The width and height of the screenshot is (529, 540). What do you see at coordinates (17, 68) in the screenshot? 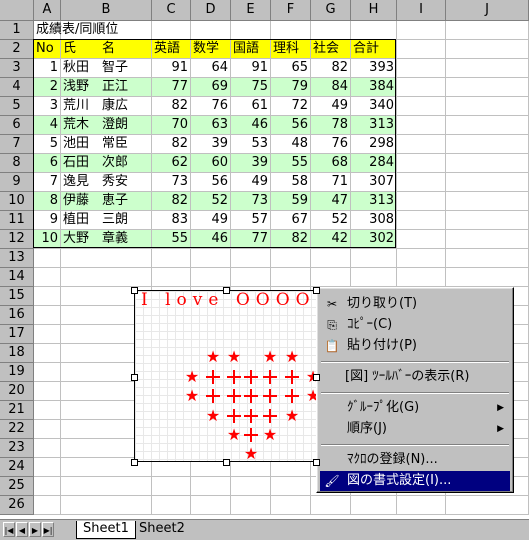
I see `row-header: 3` at bounding box center [17, 68].